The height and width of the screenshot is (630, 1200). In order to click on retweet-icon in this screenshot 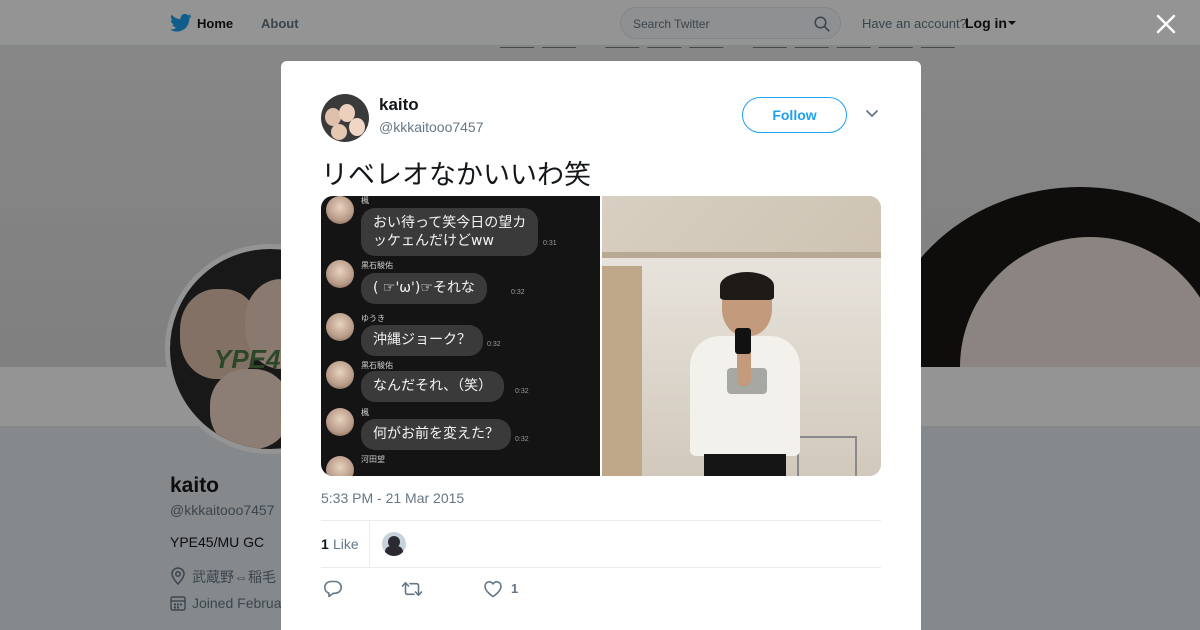, I will do `click(412, 589)`.